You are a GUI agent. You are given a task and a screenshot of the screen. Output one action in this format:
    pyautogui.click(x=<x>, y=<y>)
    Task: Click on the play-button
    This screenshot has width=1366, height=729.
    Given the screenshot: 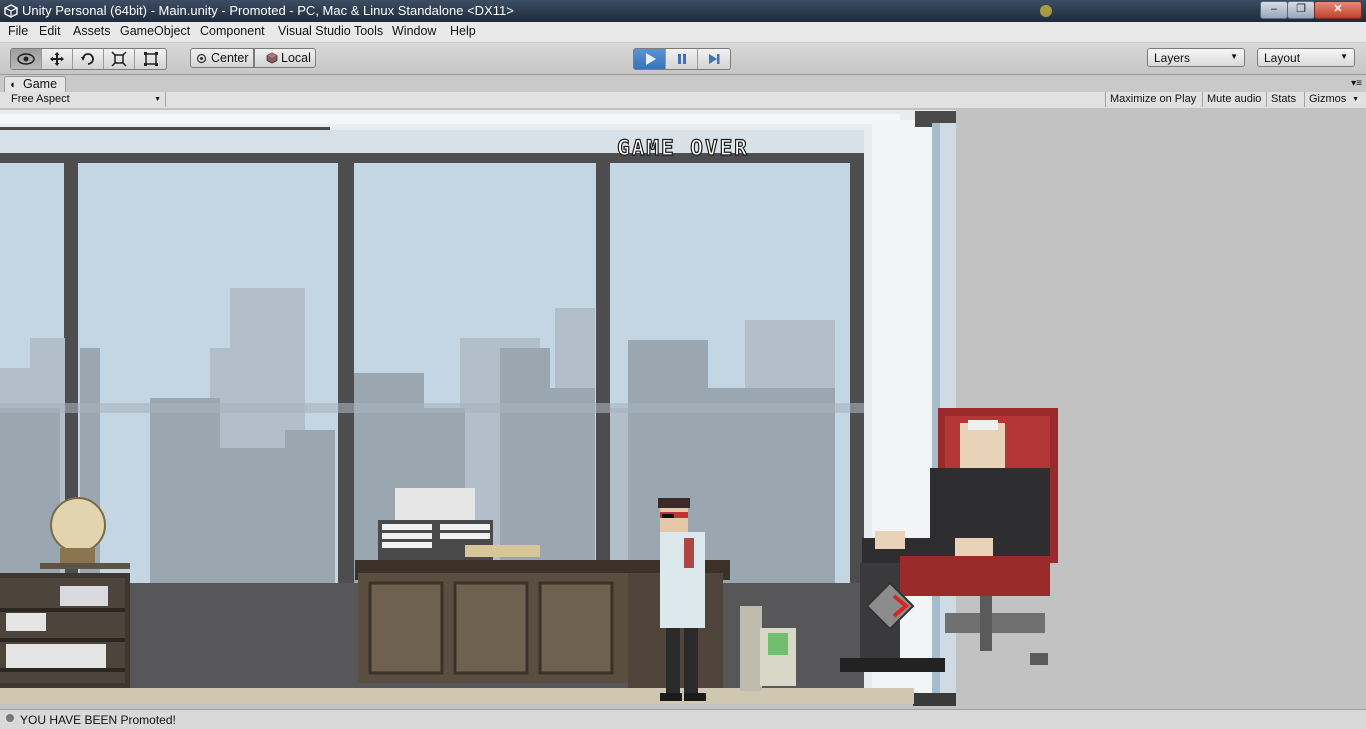 What is the action you would take?
    pyautogui.click(x=650, y=59)
    